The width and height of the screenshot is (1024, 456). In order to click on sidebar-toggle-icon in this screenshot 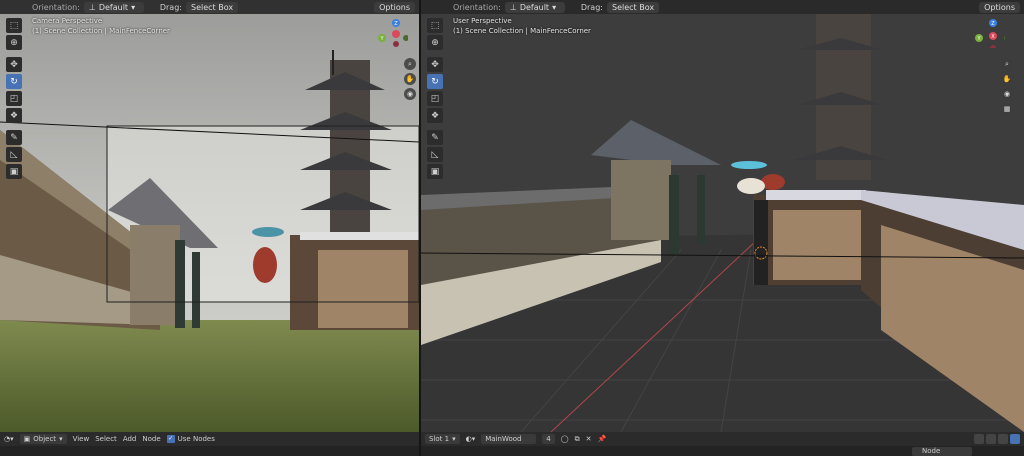, I will do `click(1015, 439)`.